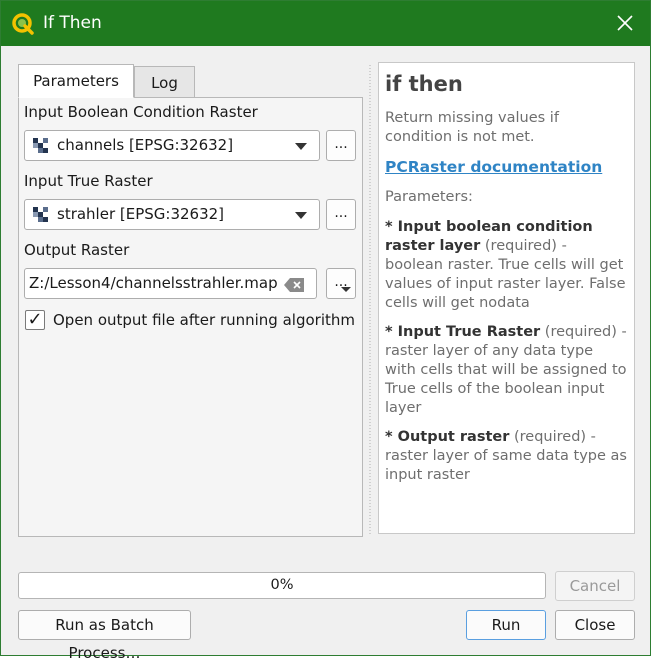  Describe the element at coordinates (506, 167) in the screenshot. I see `pcraster-documentation-link: PCRaster documentation` at that location.